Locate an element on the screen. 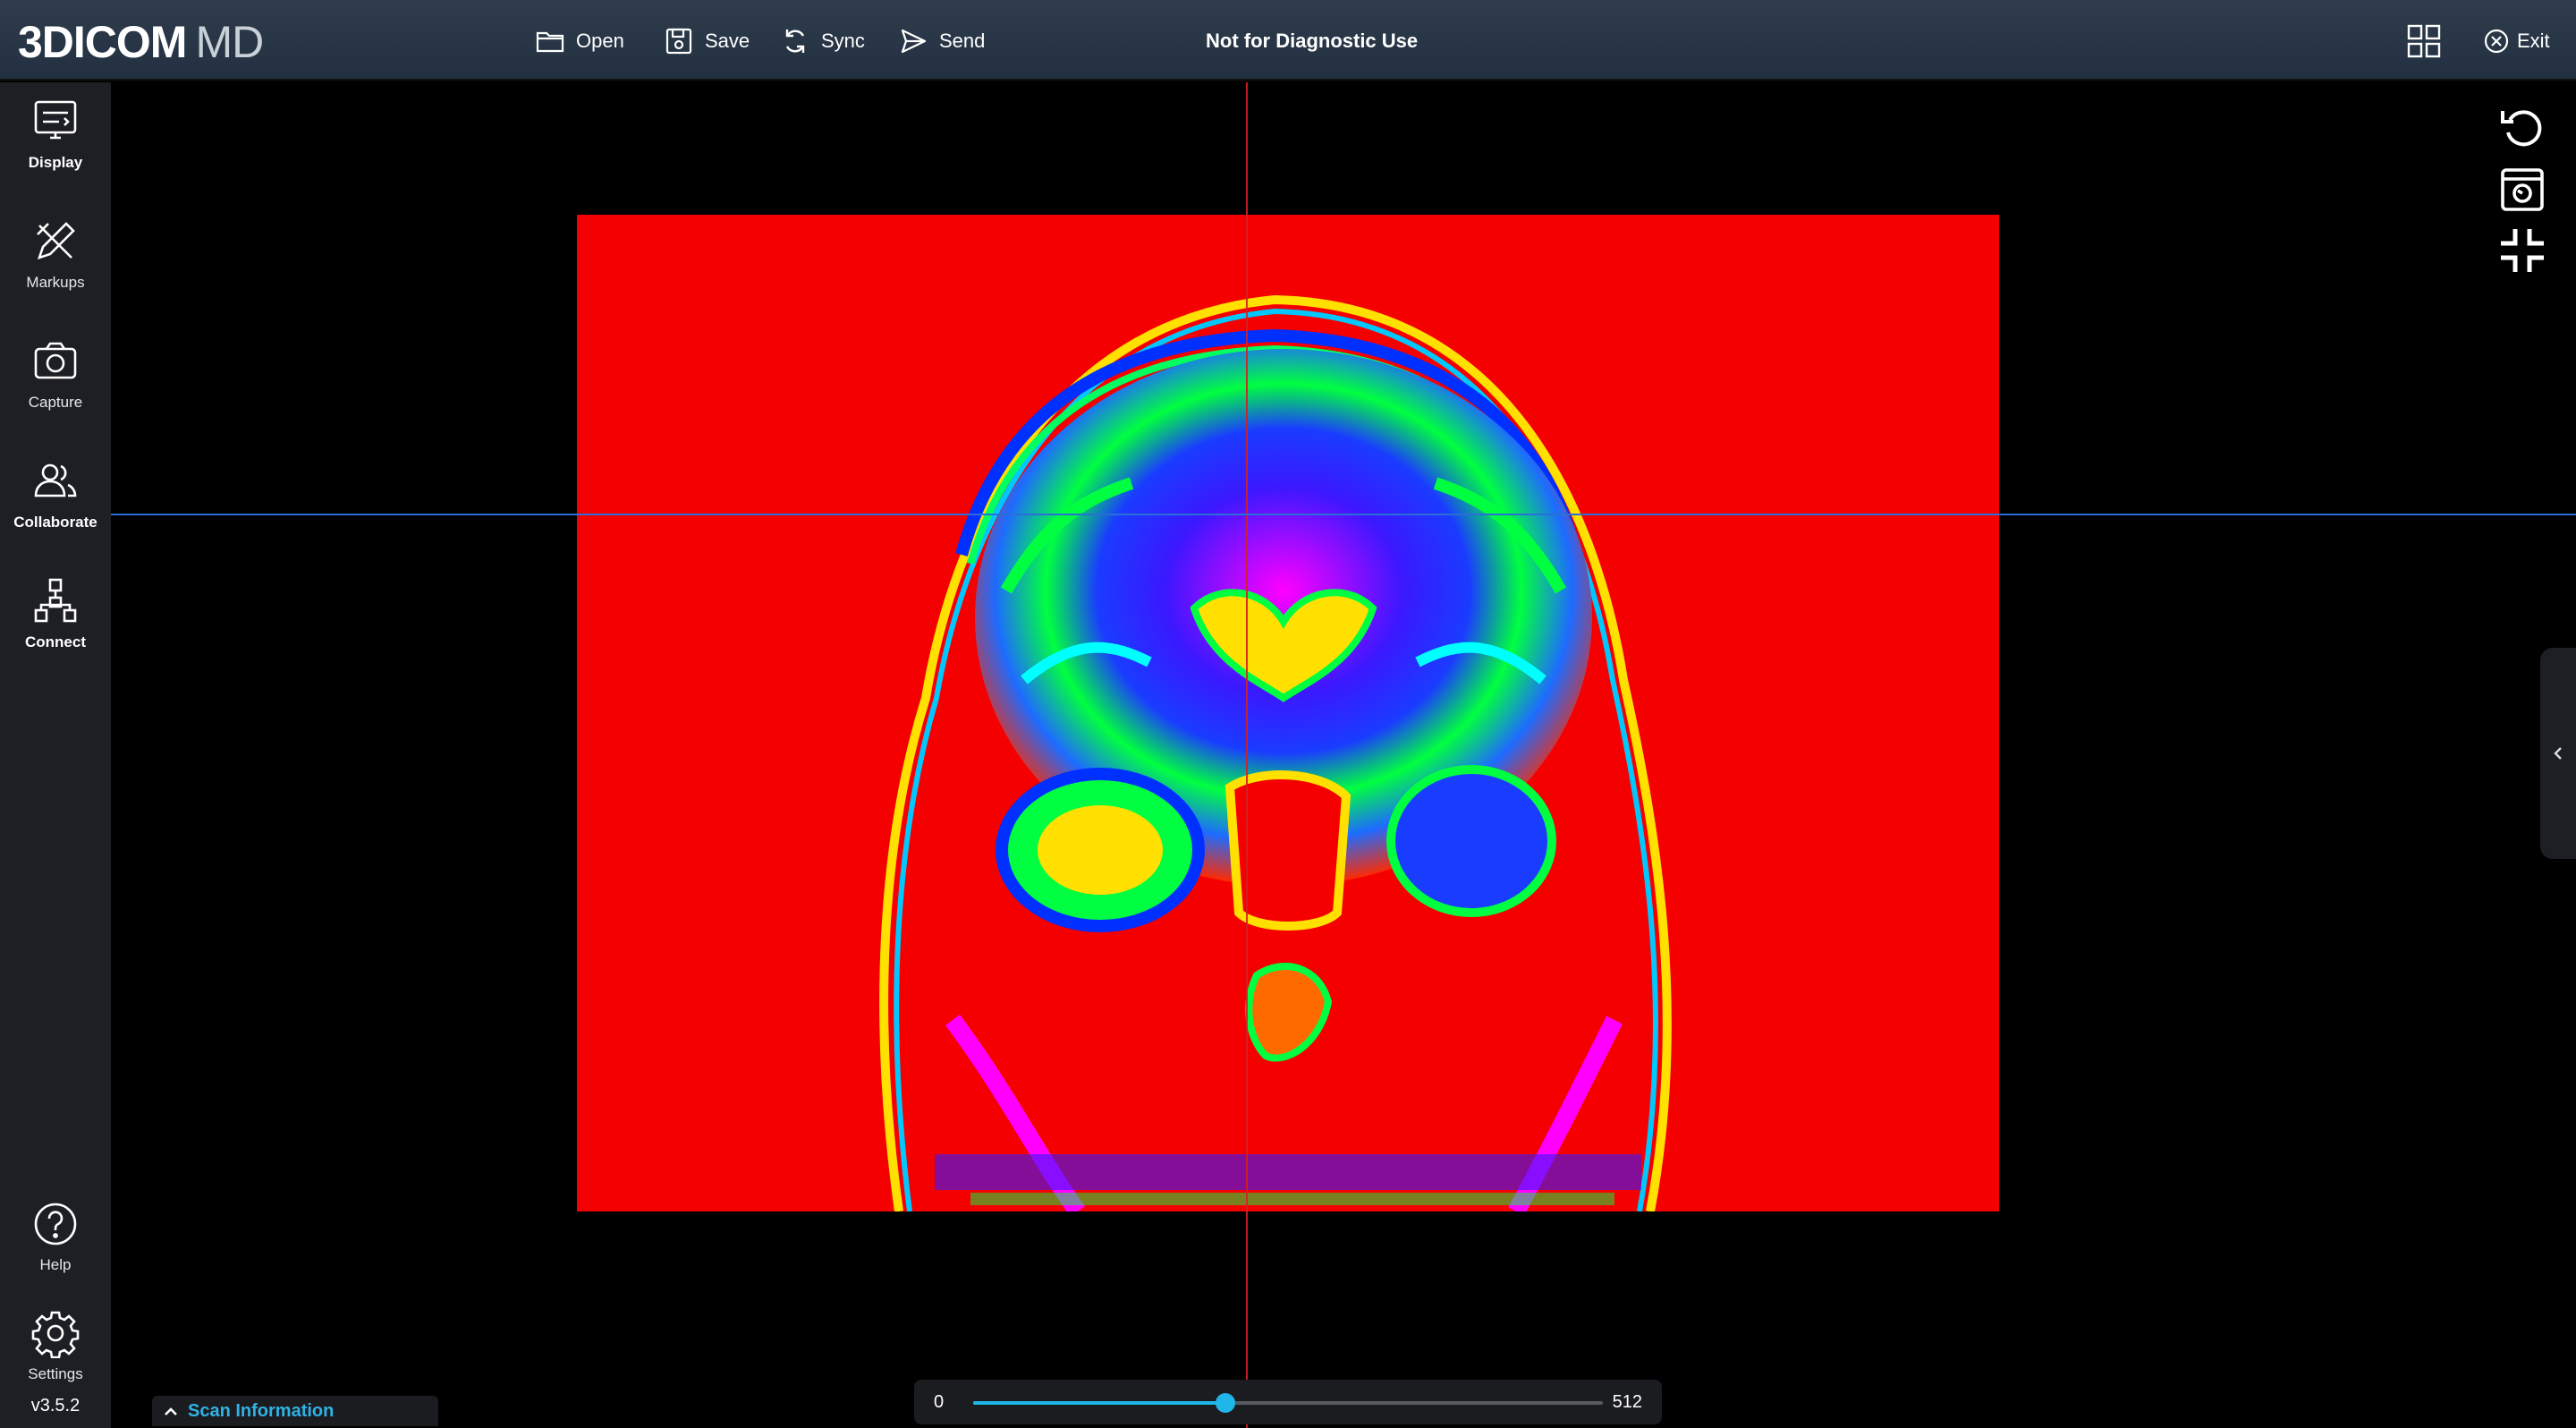 This screenshot has width=2576, height=1428. slice-track-fill is located at coordinates (1099, 1403).